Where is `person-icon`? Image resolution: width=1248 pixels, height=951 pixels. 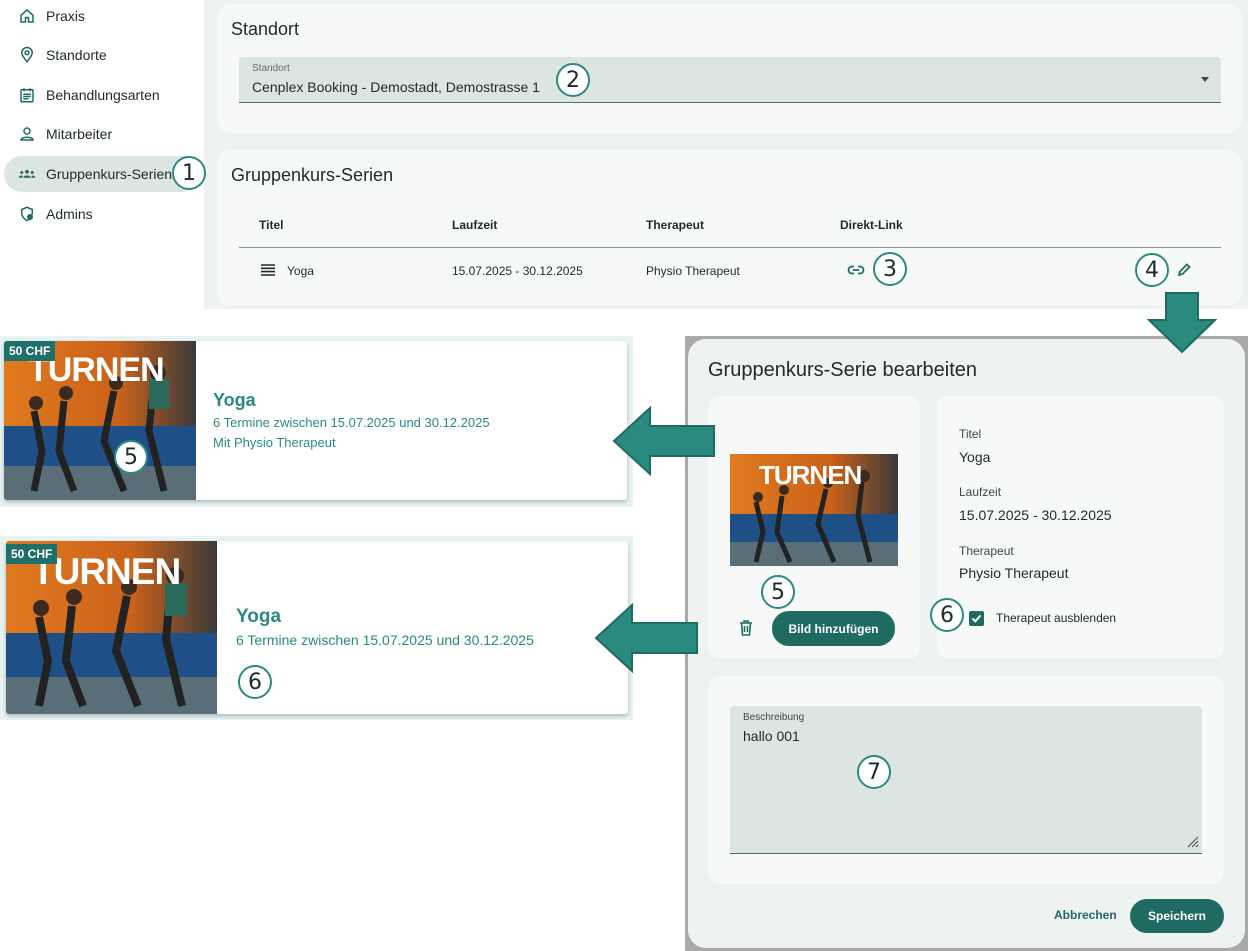
person-icon is located at coordinates (27, 134).